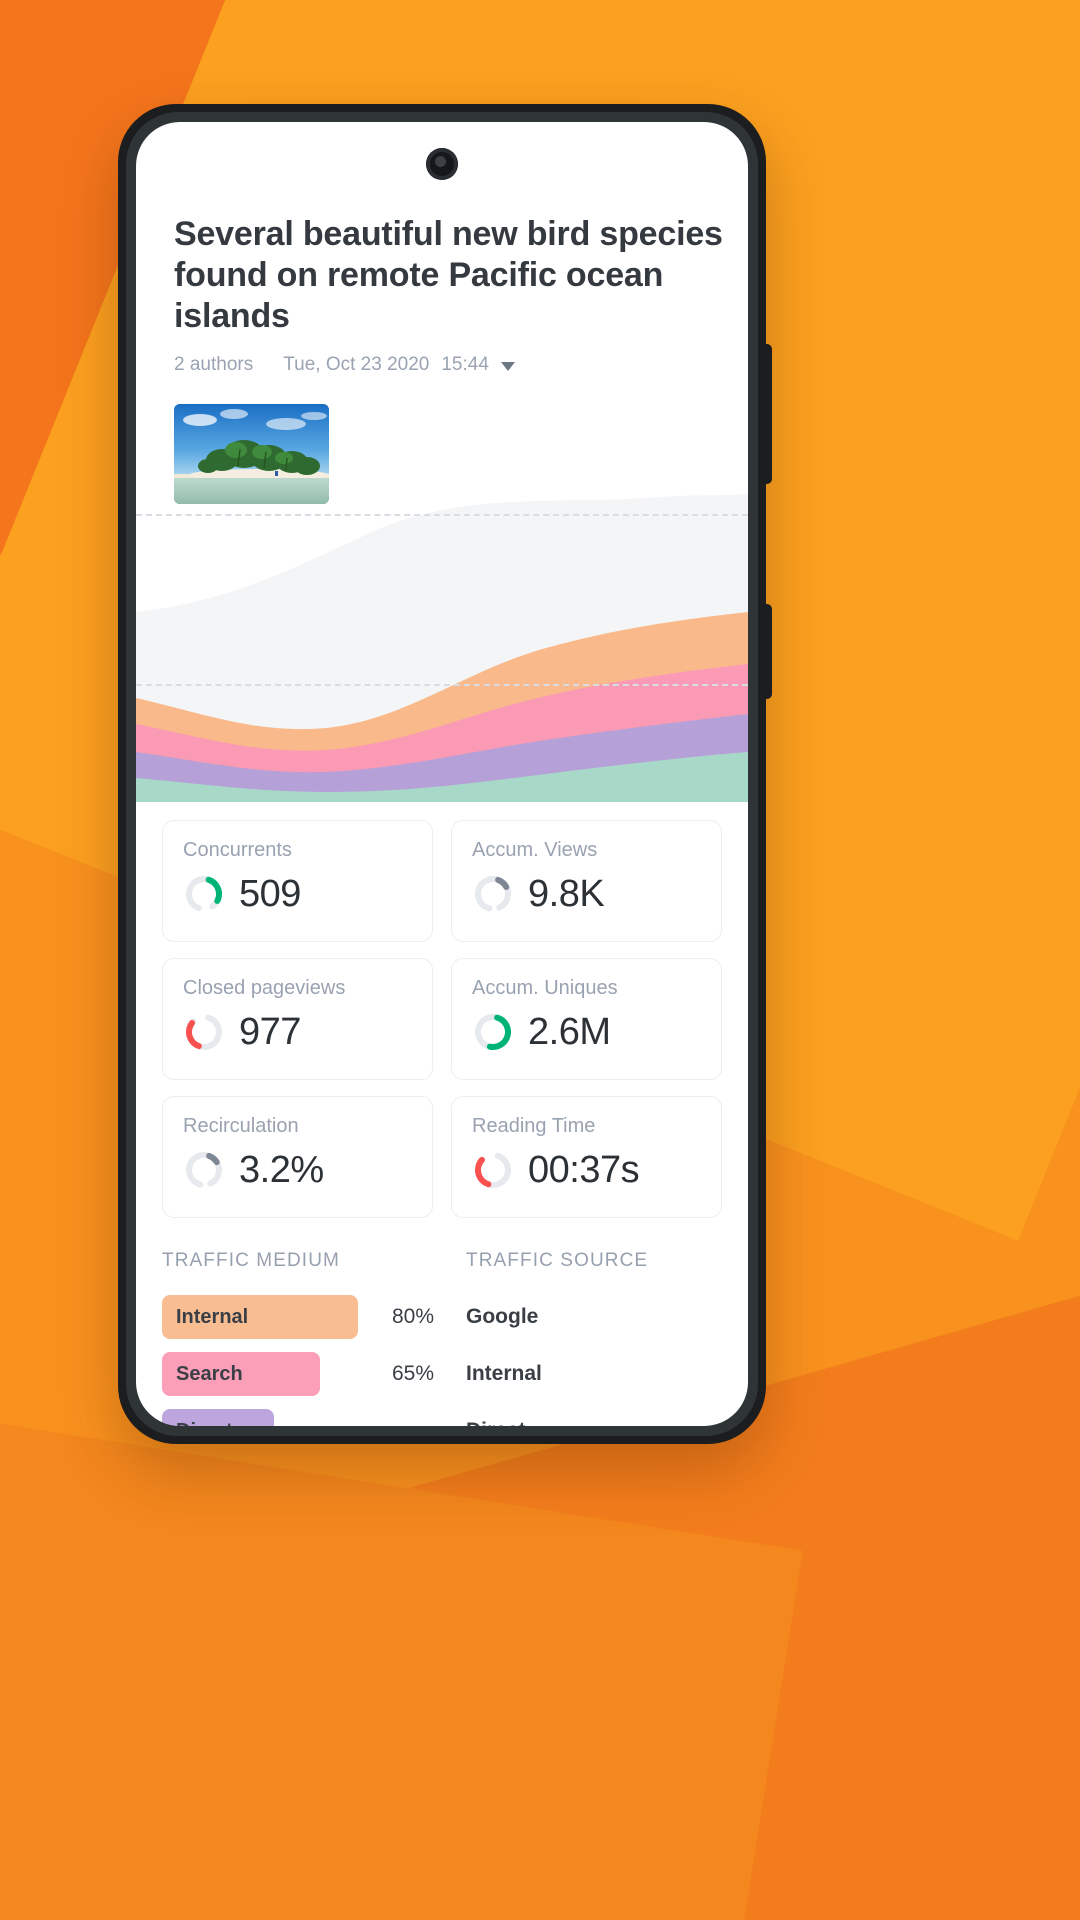 This screenshot has width=1080, height=1920. What do you see at coordinates (496, 1422) in the screenshot?
I see `traffic-source-label: Direct` at bounding box center [496, 1422].